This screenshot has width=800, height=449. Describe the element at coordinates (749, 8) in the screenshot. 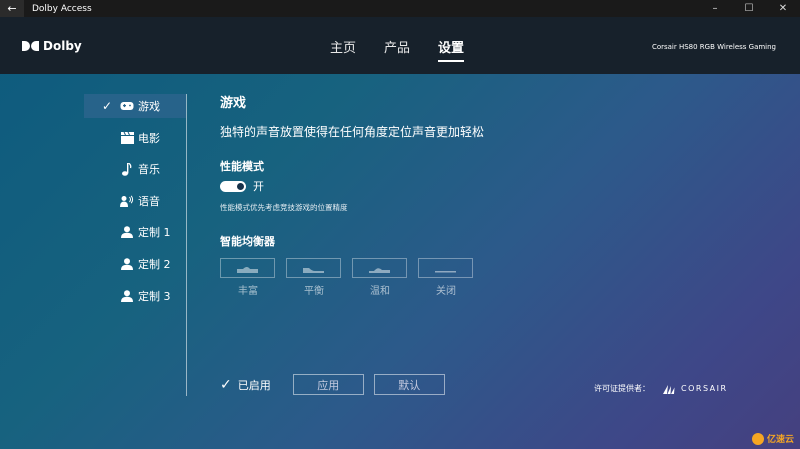

I see `maximize-button: ☐` at that location.